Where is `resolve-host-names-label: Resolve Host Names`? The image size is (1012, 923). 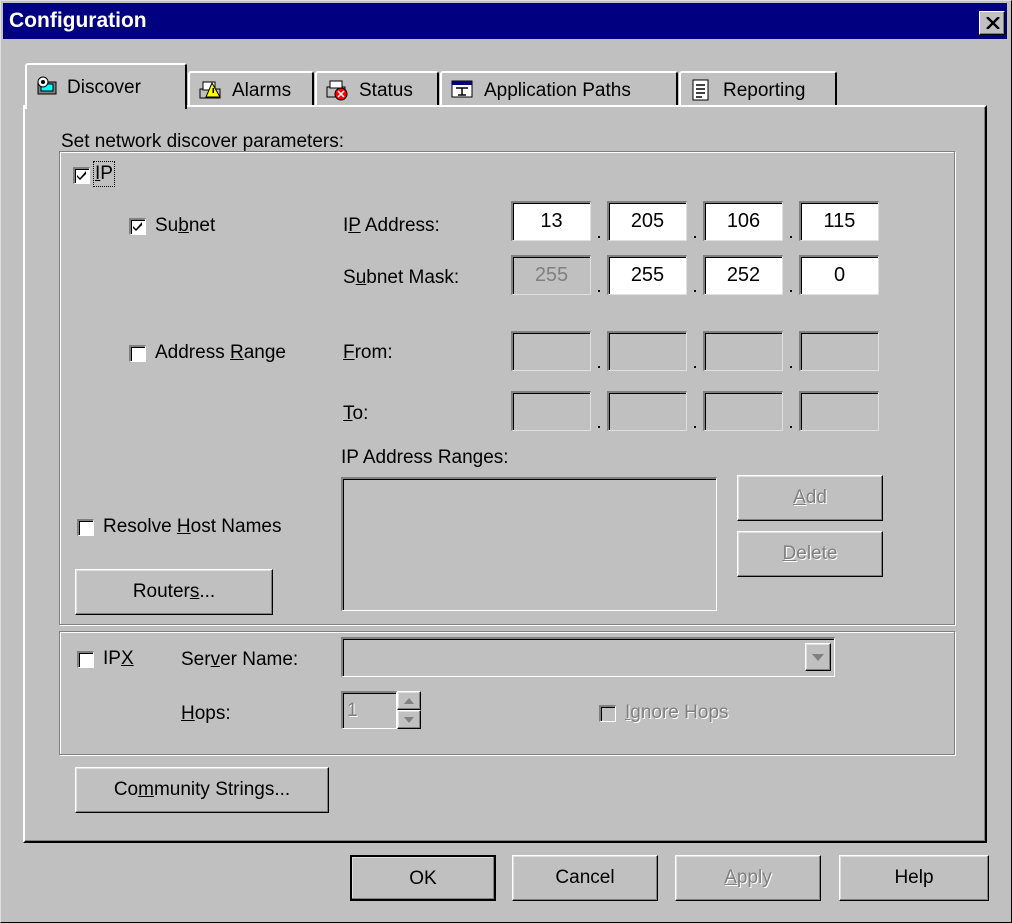
resolve-host-names-label: Resolve Host Names is located at coordinates (192, 526).